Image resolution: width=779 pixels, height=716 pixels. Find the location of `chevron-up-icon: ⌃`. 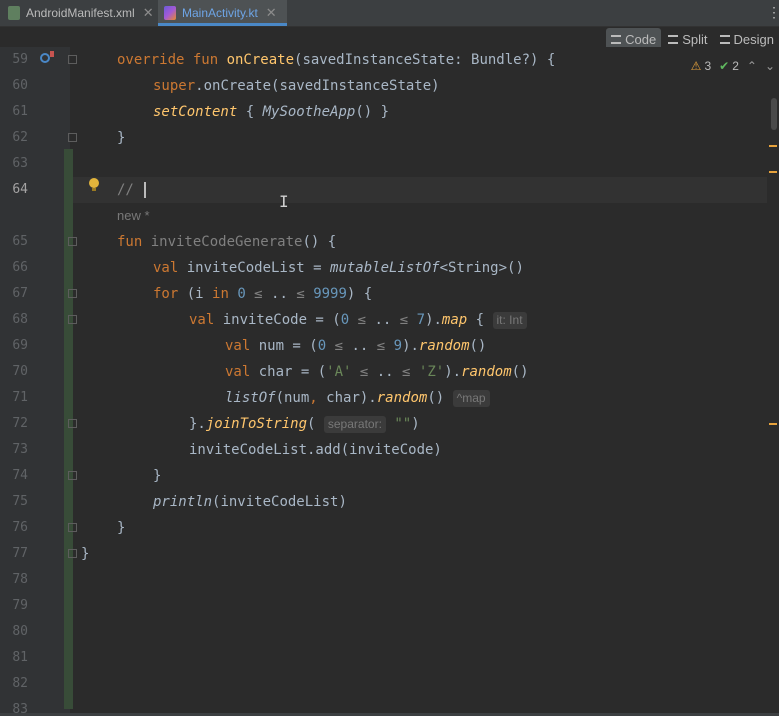

chevron-up-icon: ⌃ is located at coordinates (752, 66).